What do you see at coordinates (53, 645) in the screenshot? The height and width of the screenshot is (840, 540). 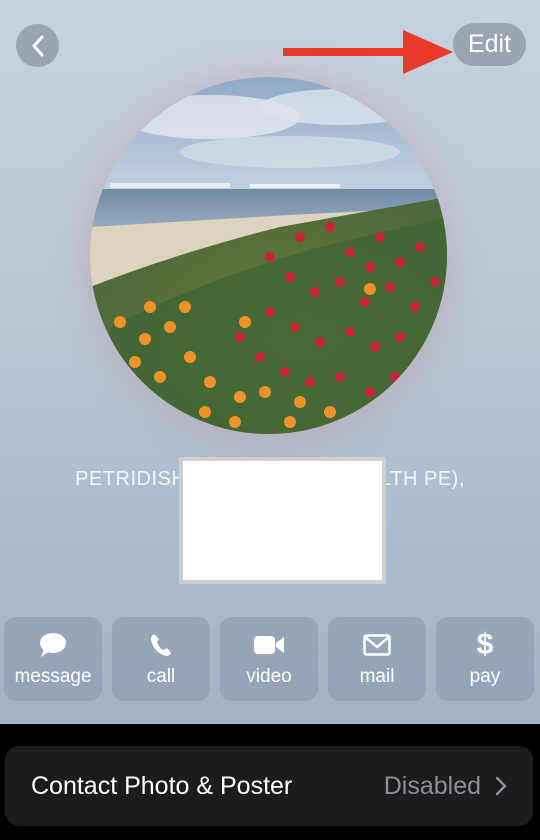 I see `message-icon` at bounding box center [53, 645].